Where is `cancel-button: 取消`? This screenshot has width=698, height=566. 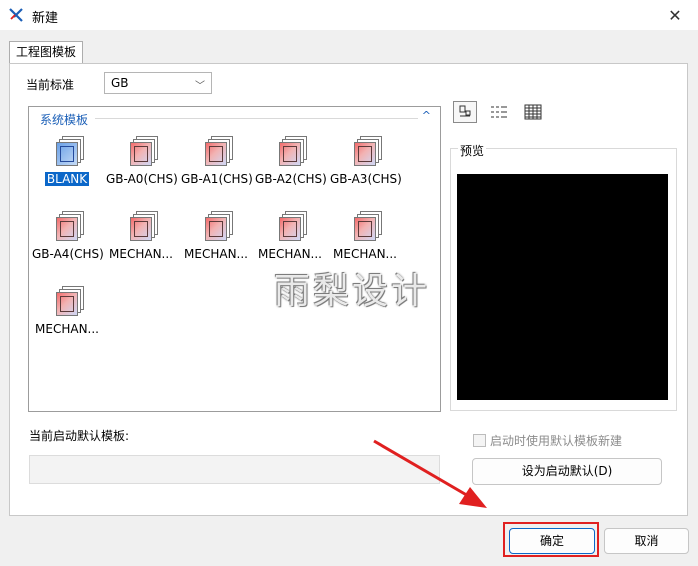
cancel-button: 取消 is located at coordinates (646, 541).